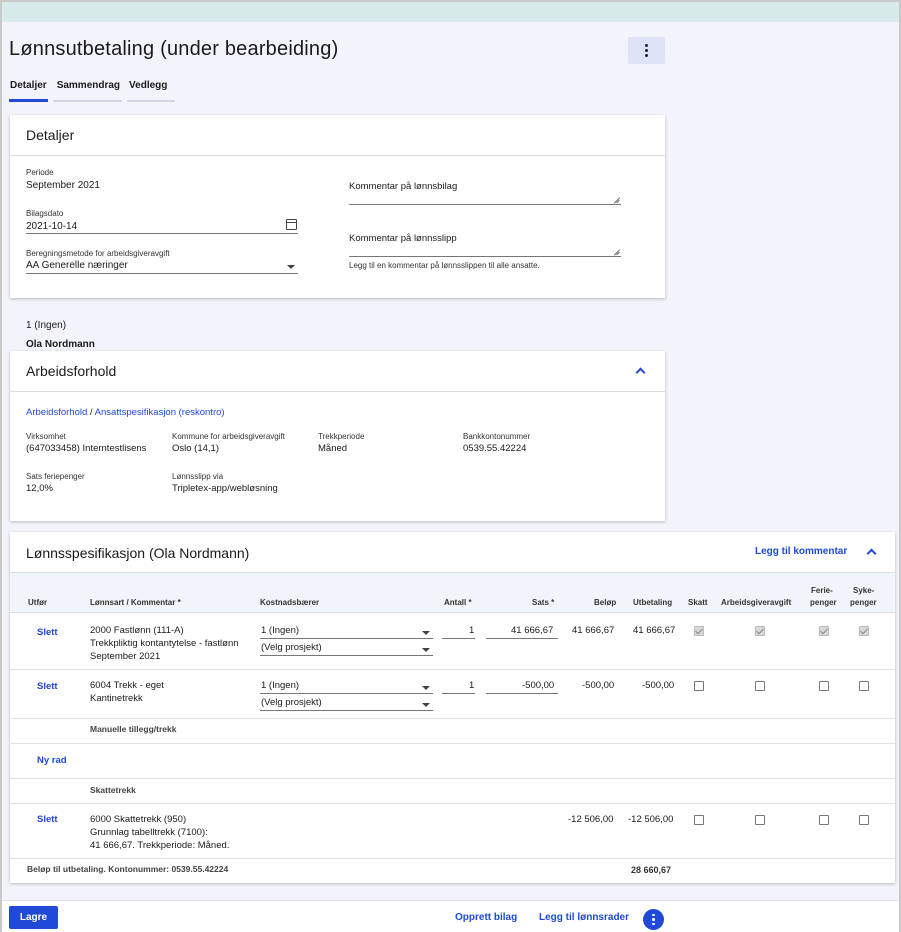 This screenshot has width=901, height=932. I want to click on kebab-icon, so click(653, 919).